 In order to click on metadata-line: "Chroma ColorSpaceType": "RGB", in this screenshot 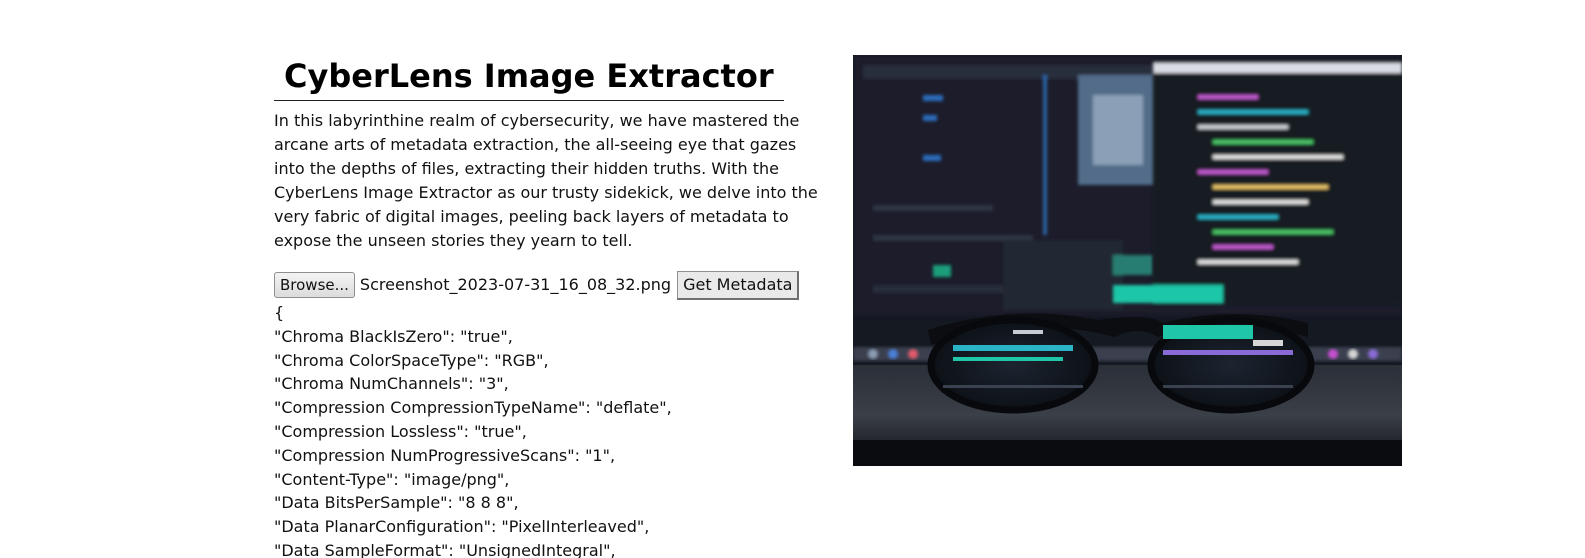, I will do `click(411, 360)`.